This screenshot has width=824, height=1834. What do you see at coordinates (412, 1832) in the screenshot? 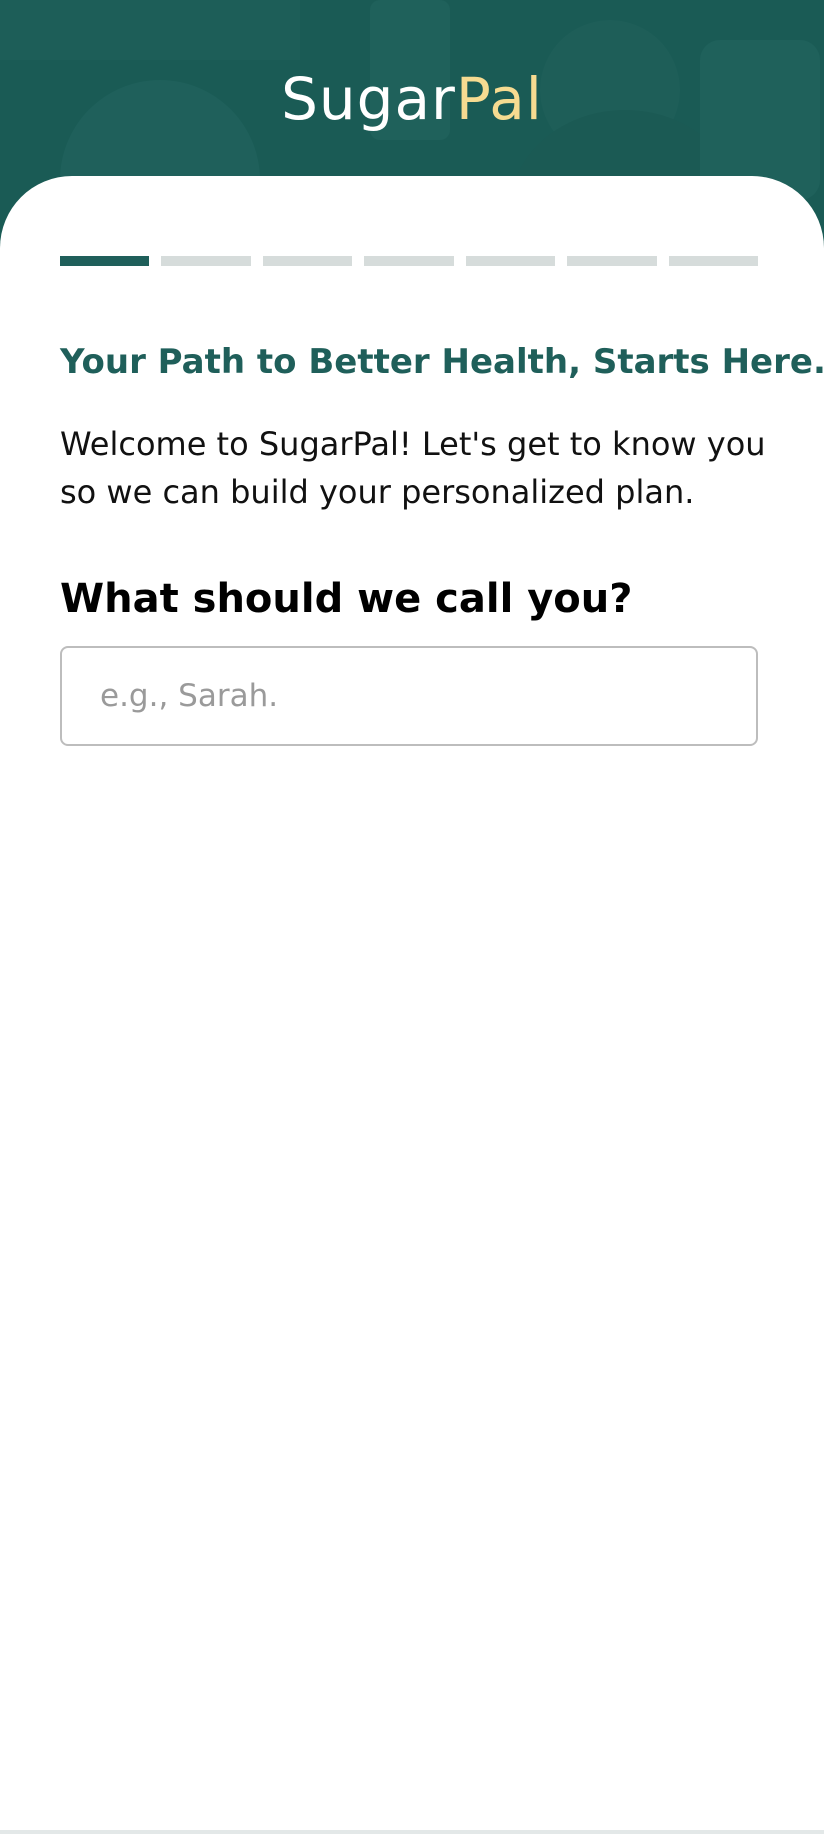
I see `bottom-divider` at bounding box center [412, 1832].